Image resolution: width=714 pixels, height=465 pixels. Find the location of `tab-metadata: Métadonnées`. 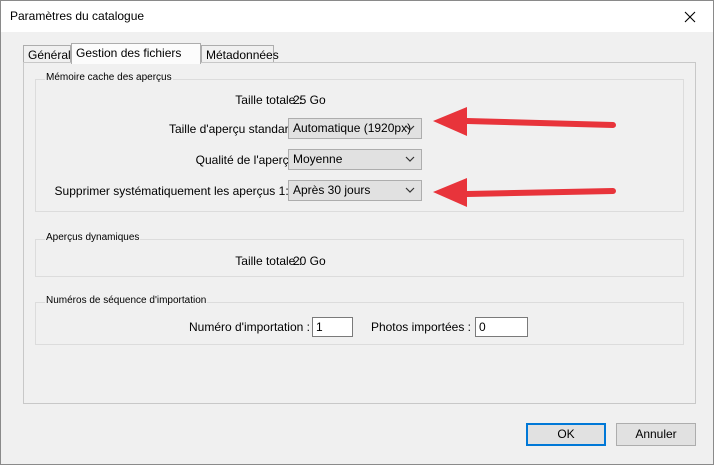

tab-metadata: Métadonnées is located at coordinates (240, 54).